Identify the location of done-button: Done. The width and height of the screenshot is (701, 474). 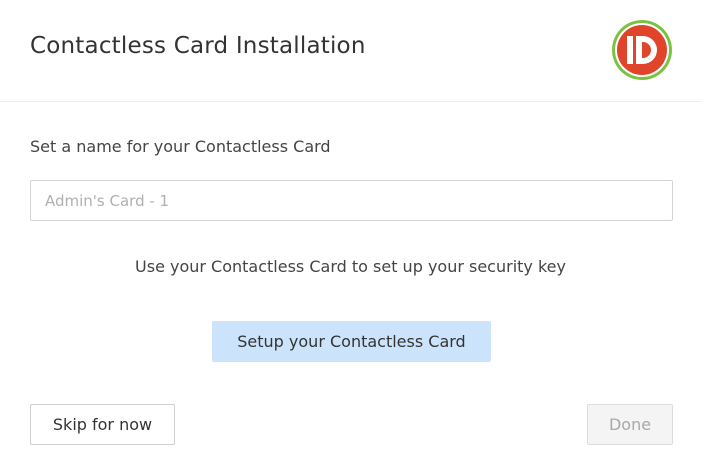
(630, 424).